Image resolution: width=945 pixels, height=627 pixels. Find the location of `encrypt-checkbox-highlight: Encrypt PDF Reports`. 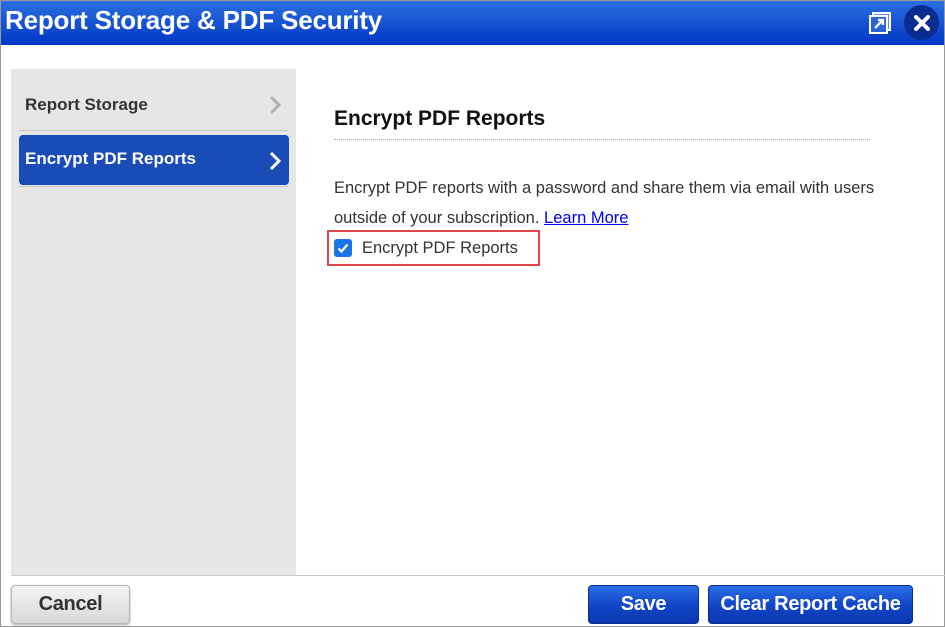

encrypt-checkbox-highlight: Encrypt PDF Reports is located at coordinates (433, 248).